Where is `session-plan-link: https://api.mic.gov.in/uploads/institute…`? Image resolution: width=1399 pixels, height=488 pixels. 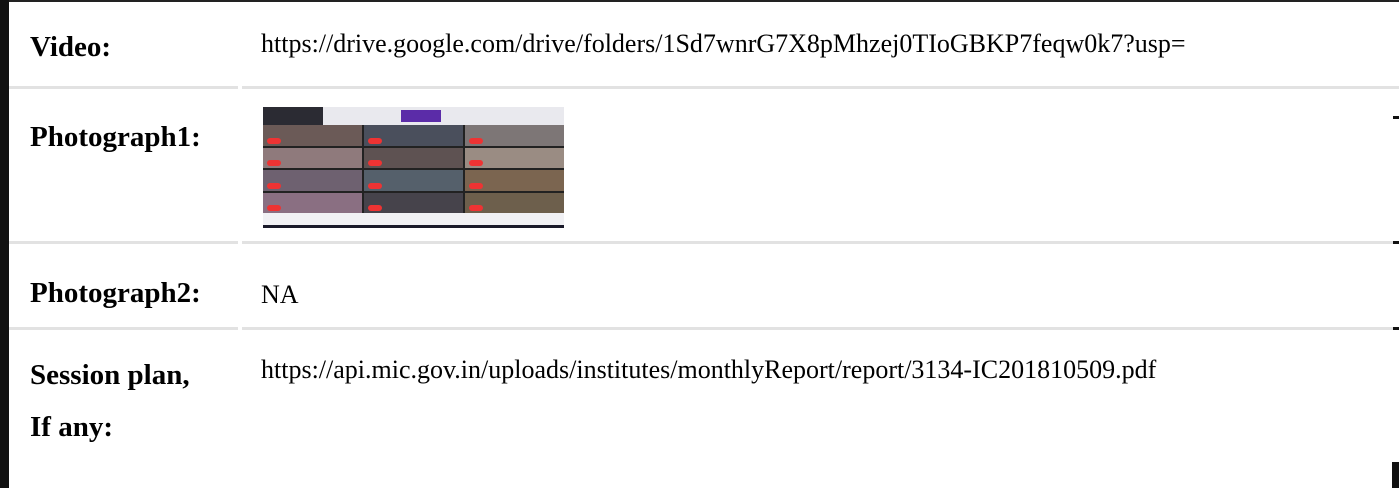 session-plan-link: https://api.mic.gov.in/uploads/institute… is located at coordinates (830, 370).